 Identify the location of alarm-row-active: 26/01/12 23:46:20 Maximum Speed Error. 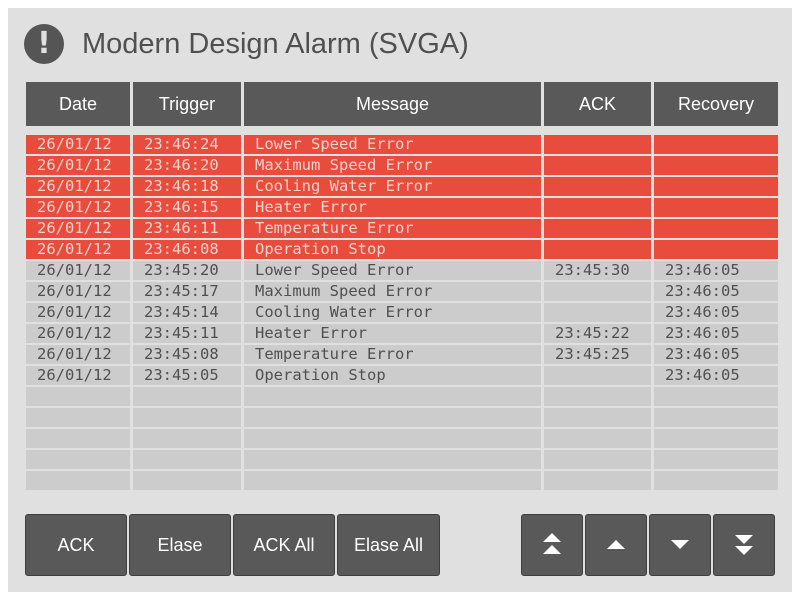
(402, 165).